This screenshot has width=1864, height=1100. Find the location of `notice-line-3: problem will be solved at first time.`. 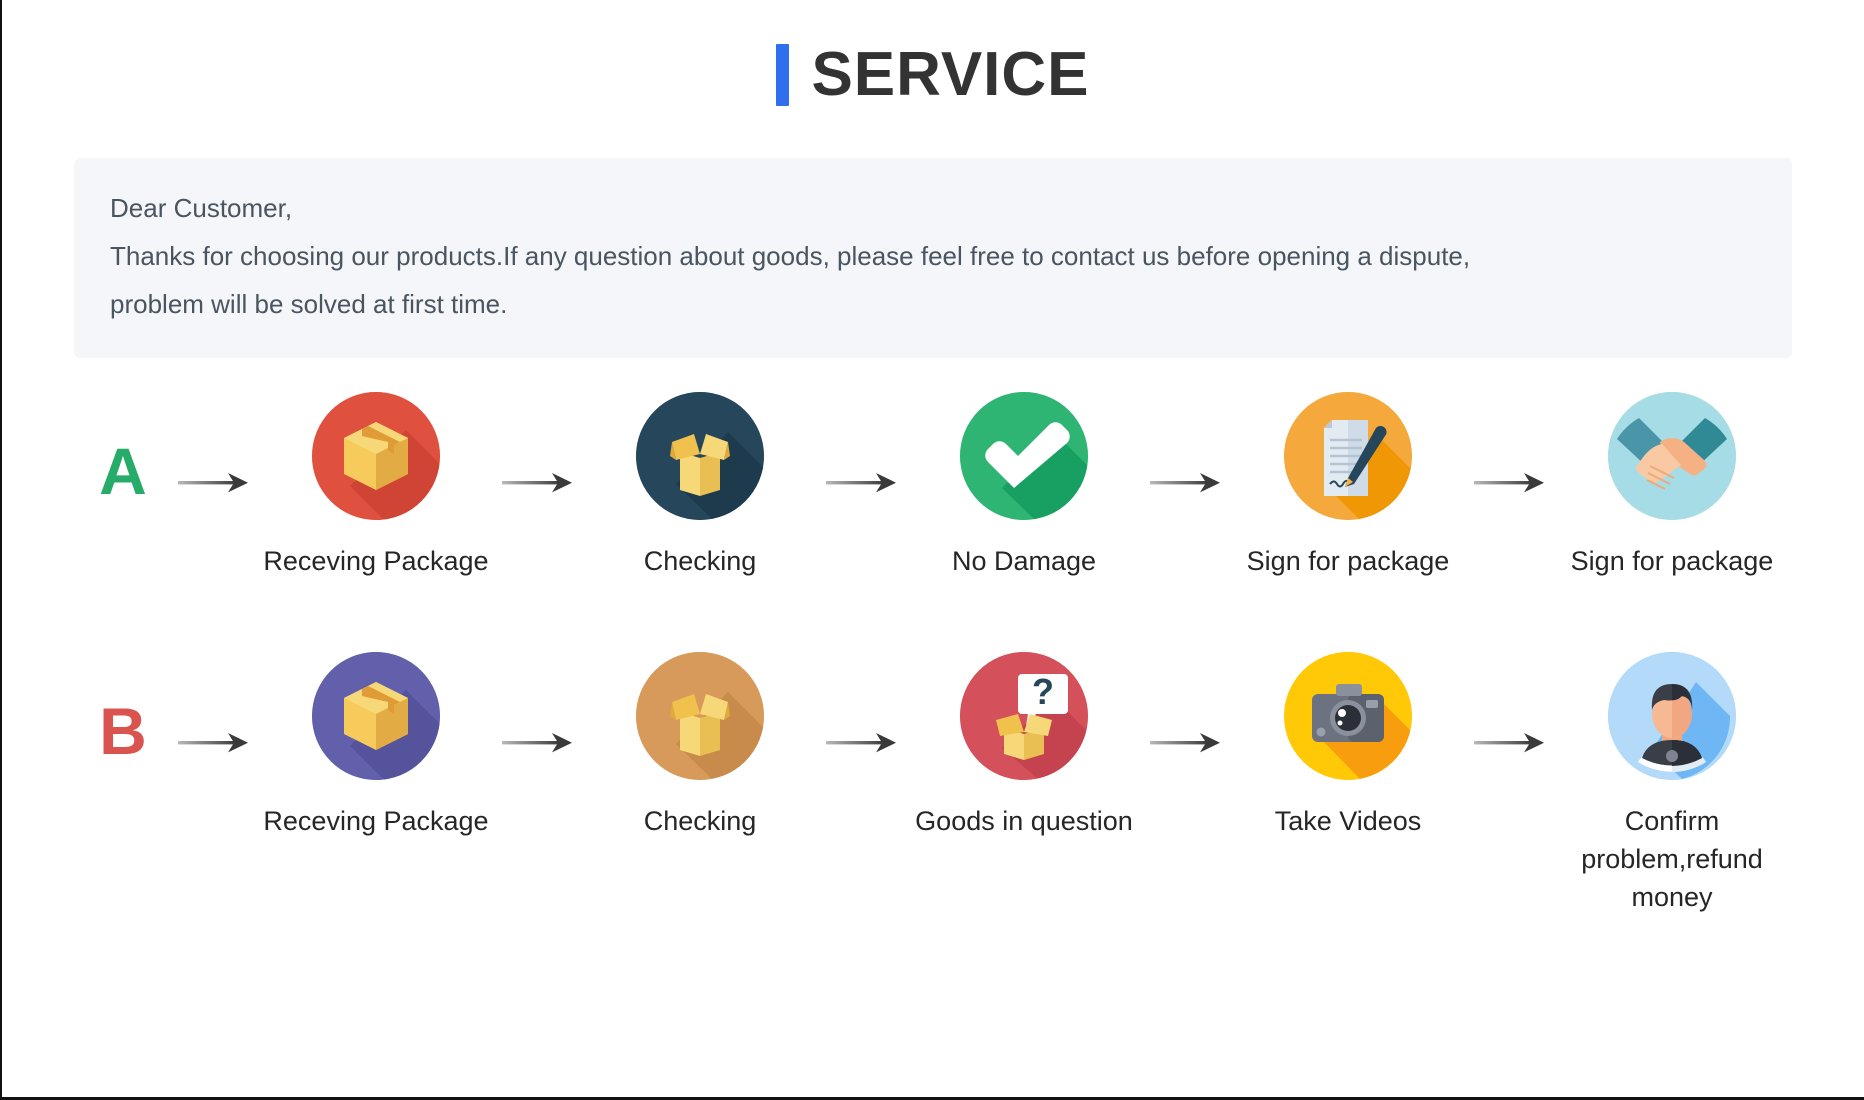

notice-line-3: problem will be solved at first time. is located at coordinates (309, 304).